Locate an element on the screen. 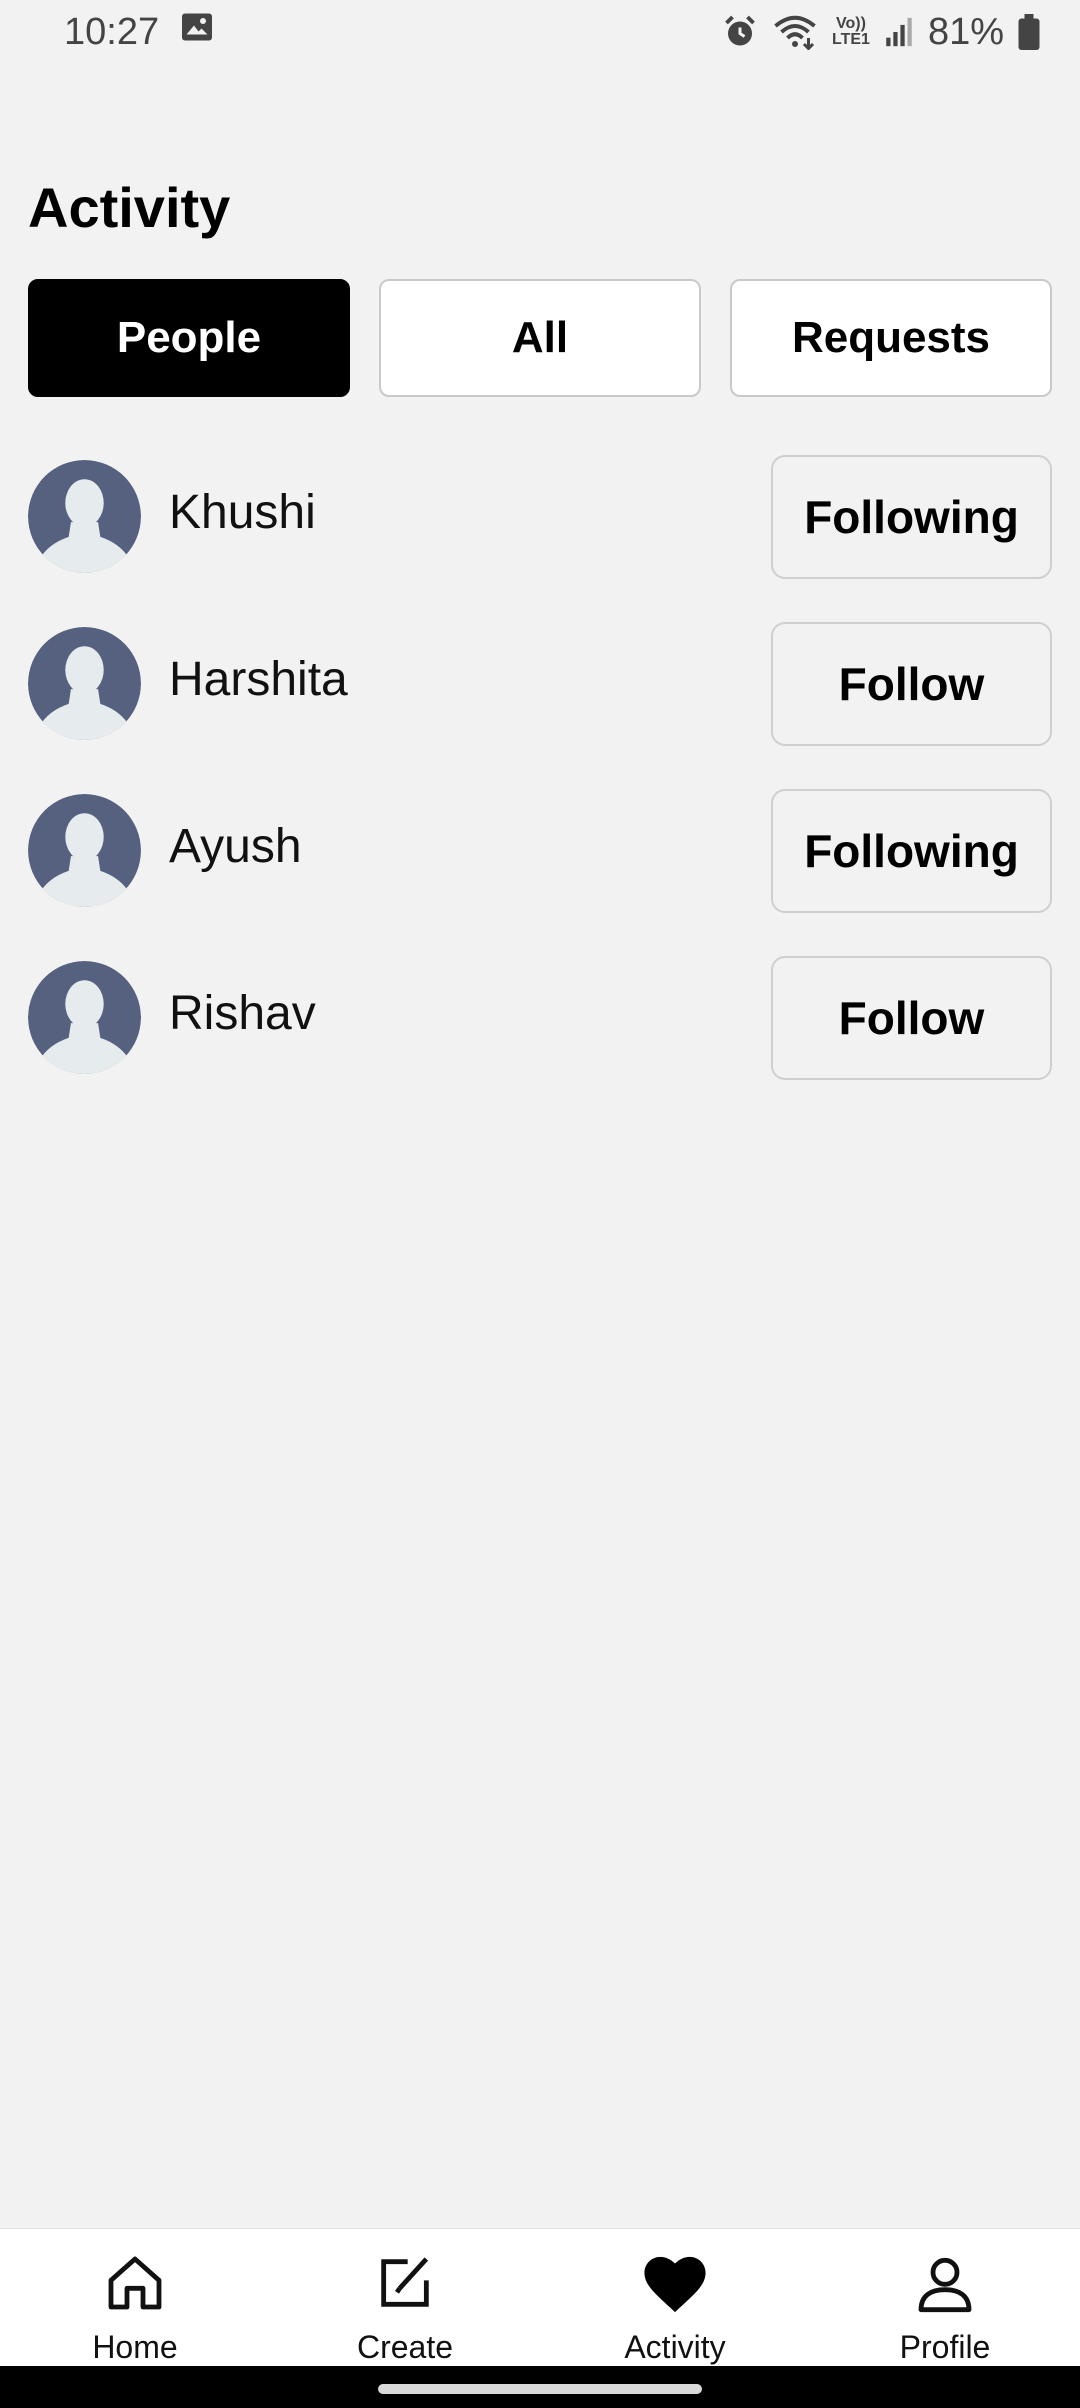  status-left: 10:27 is located at coordinates (139, 32).